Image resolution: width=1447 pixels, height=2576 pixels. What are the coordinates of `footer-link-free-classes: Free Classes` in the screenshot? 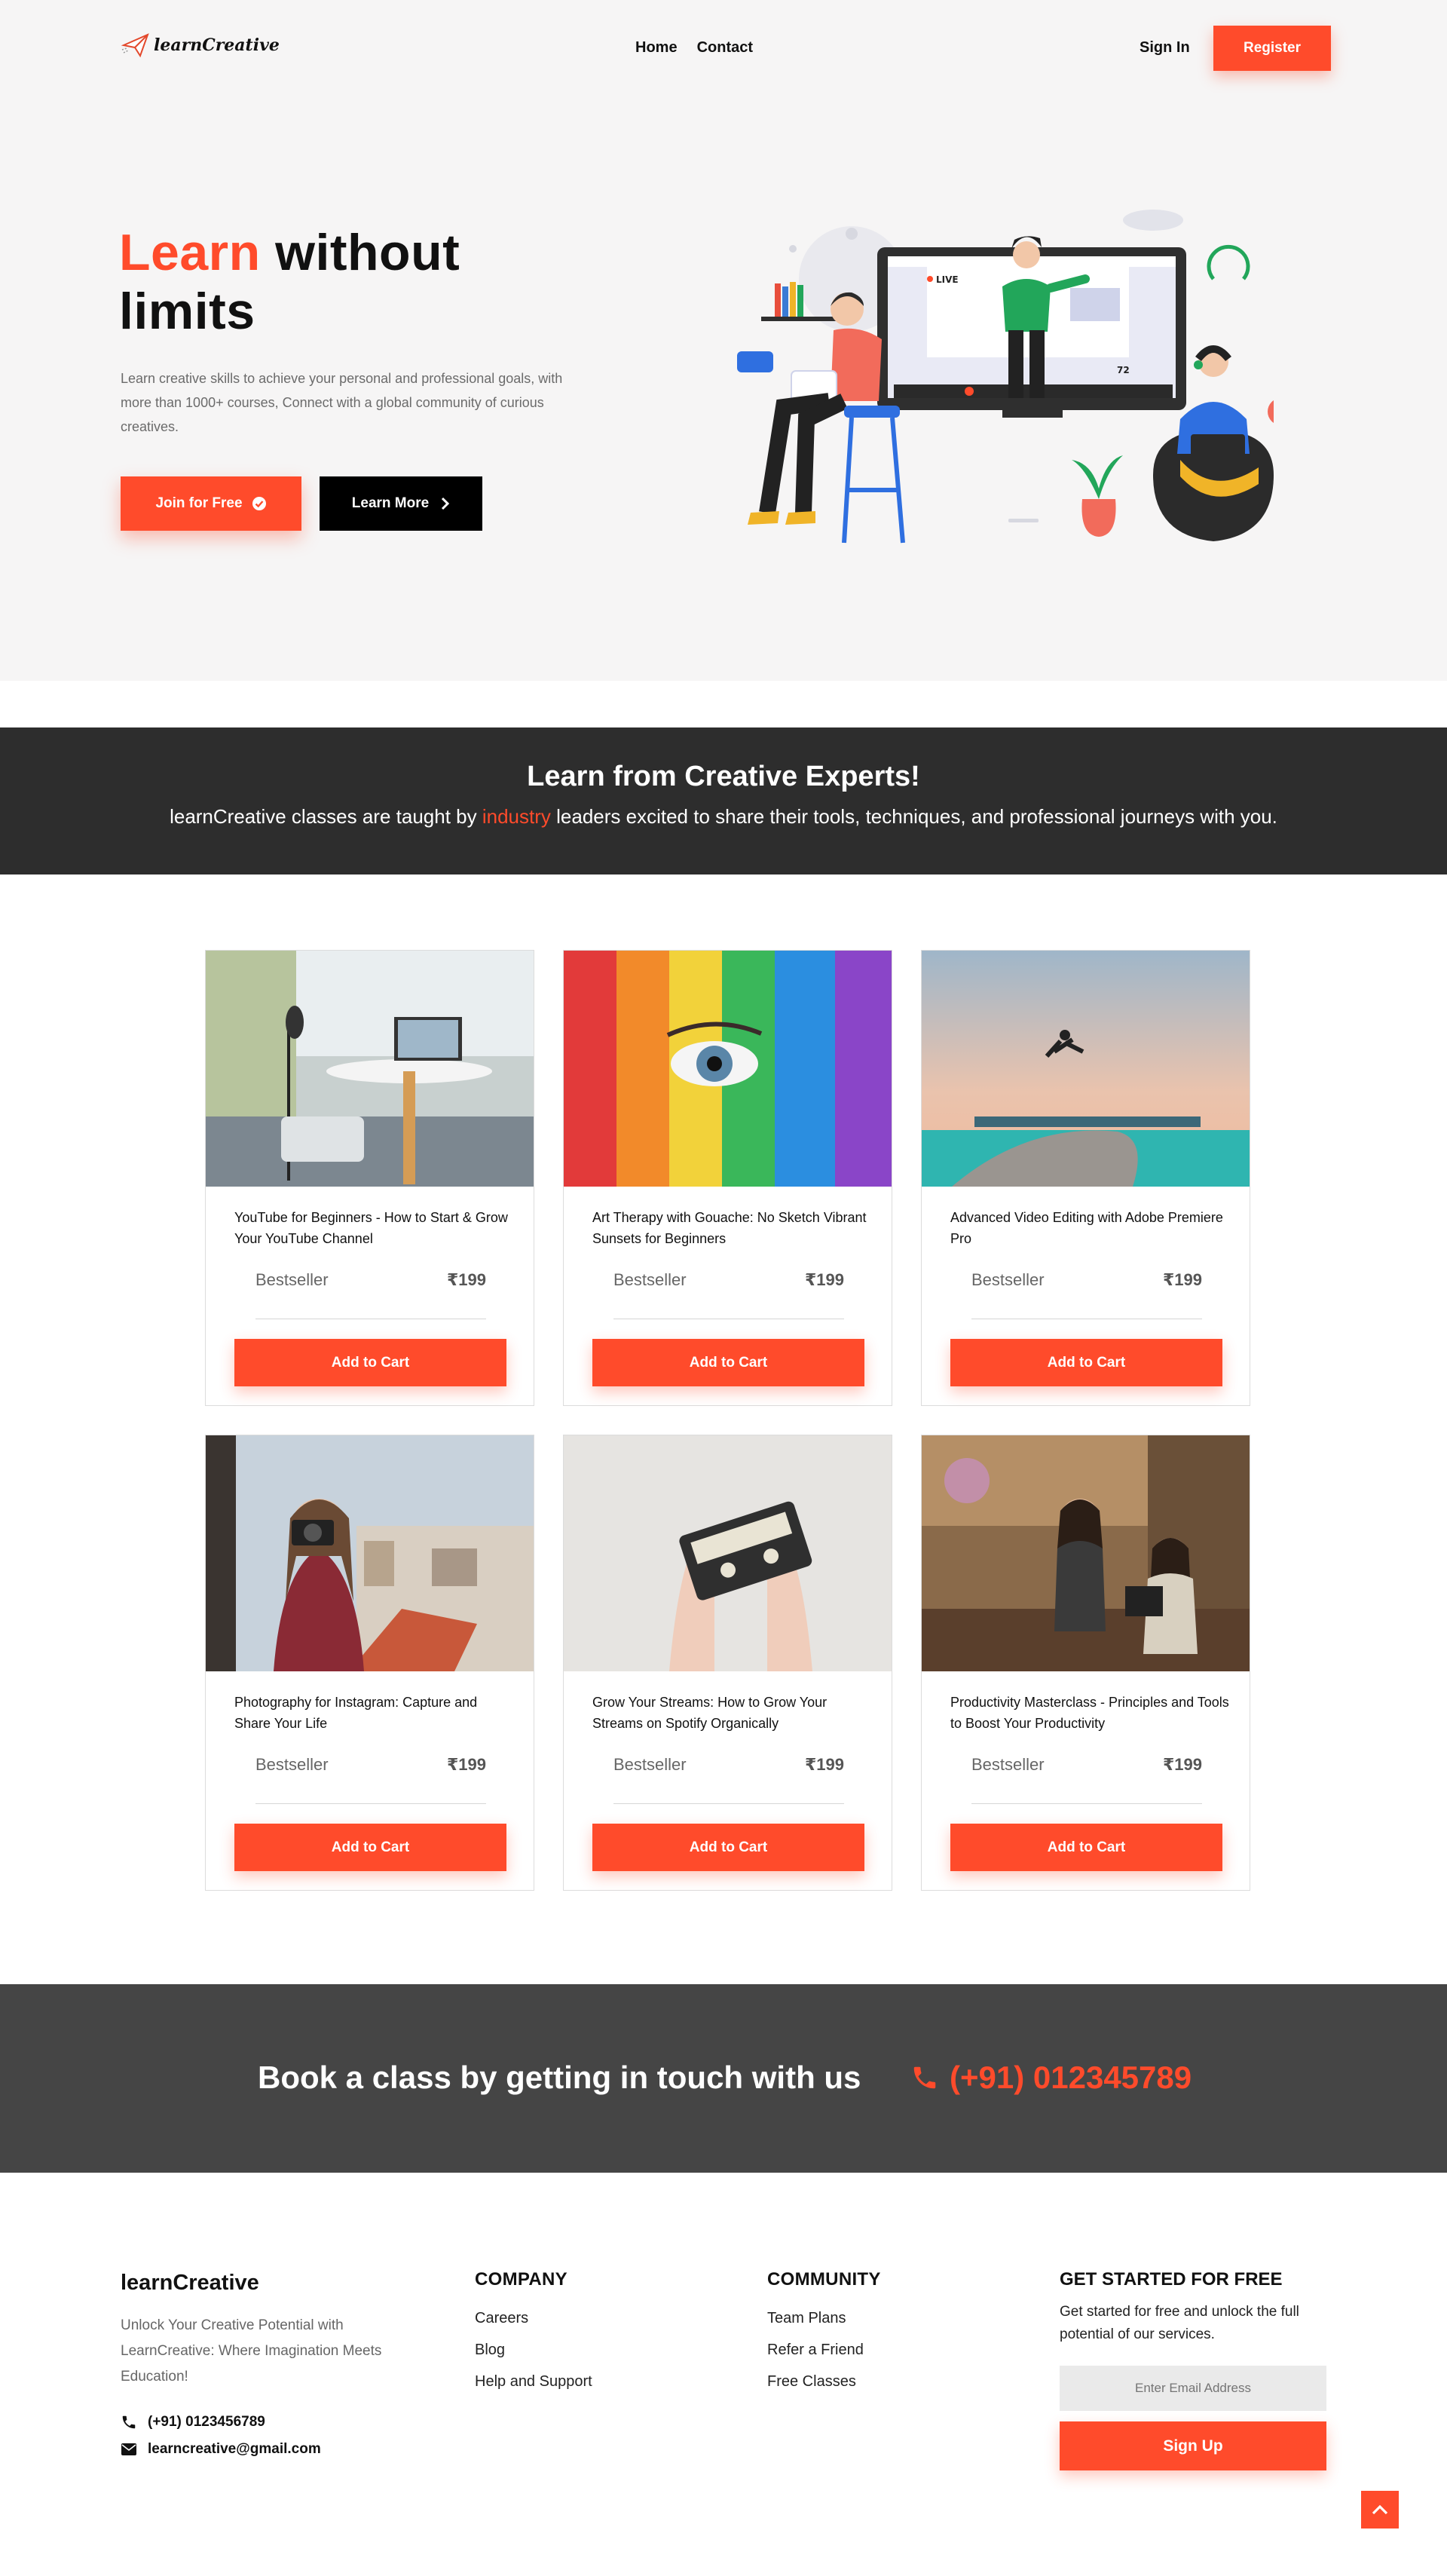 It's located at (824, 2381).